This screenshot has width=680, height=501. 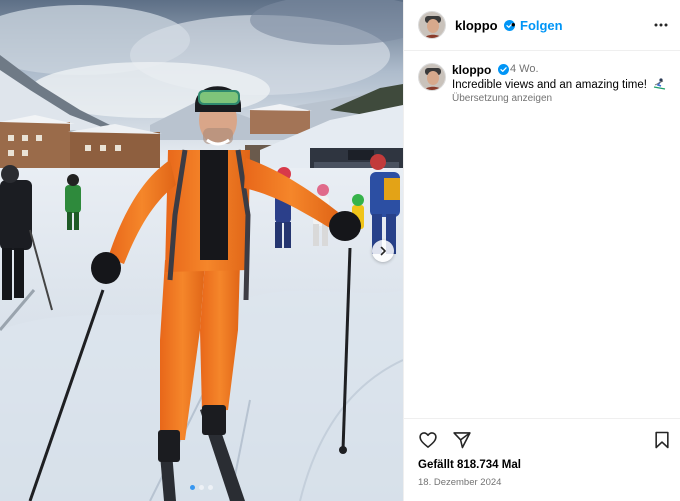 I want to click on skier-emoji-icon, so click(x=660, y=84).